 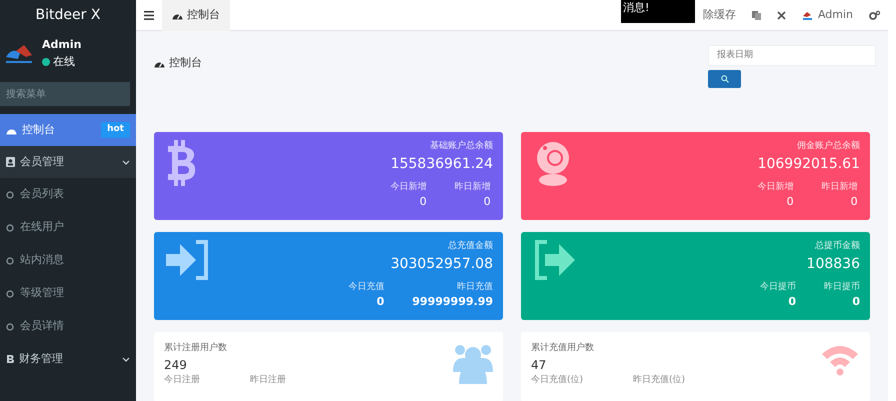 What do you see at coordinates (10, 162) in the screenshot?
I see `contact-card-icon` at bounding box center [10, 162].